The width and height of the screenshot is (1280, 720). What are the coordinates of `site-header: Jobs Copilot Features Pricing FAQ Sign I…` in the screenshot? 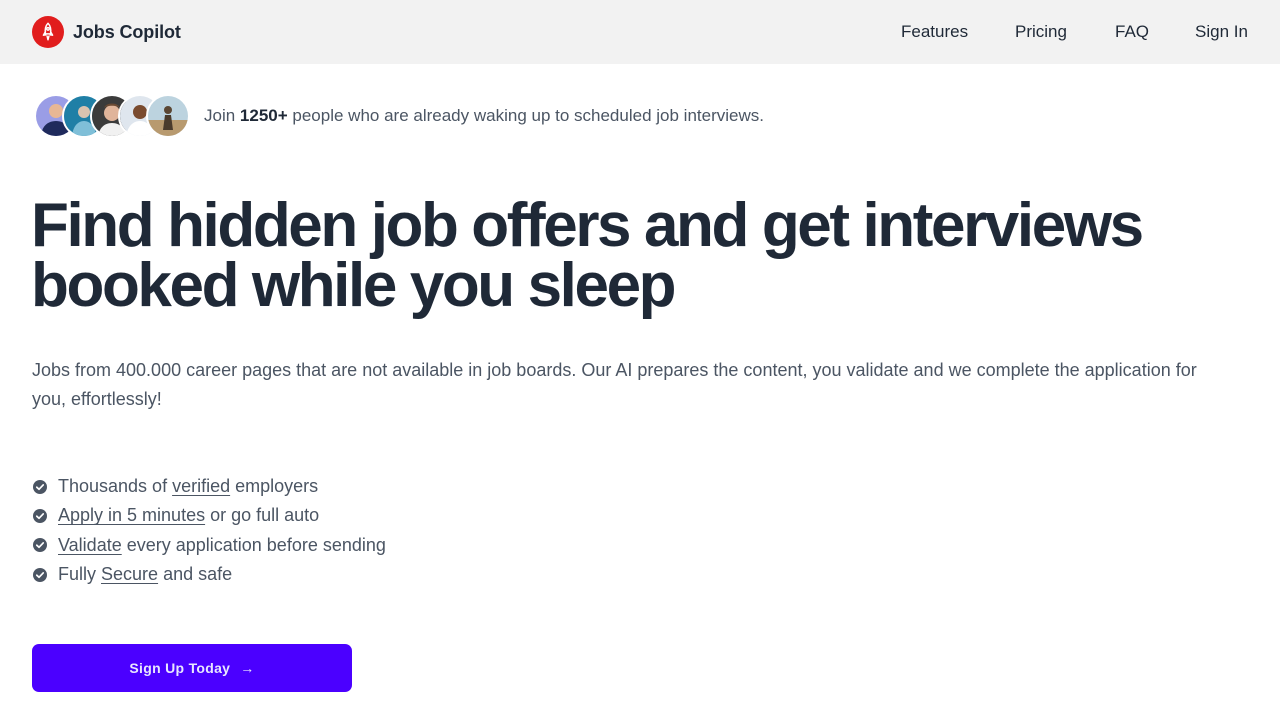 It's located at (640, 32).